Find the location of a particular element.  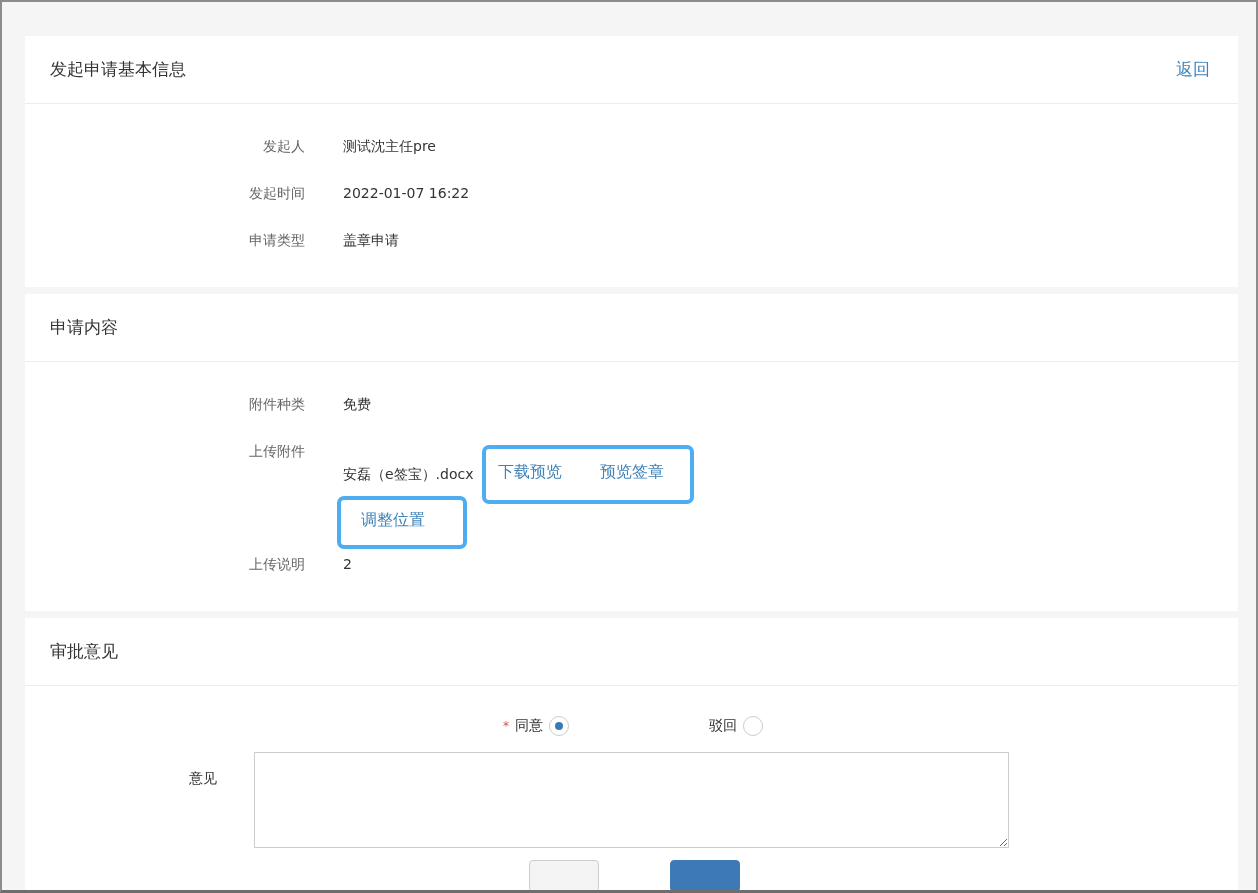

action-link: 预览签章 is located at coordinates (631, 472).